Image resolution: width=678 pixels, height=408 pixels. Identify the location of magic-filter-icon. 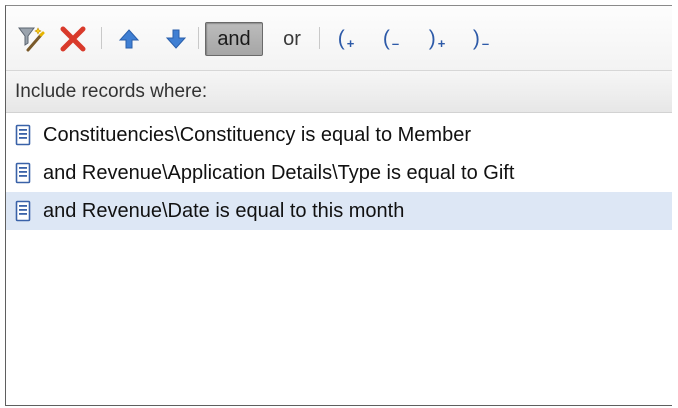
(31, 39).